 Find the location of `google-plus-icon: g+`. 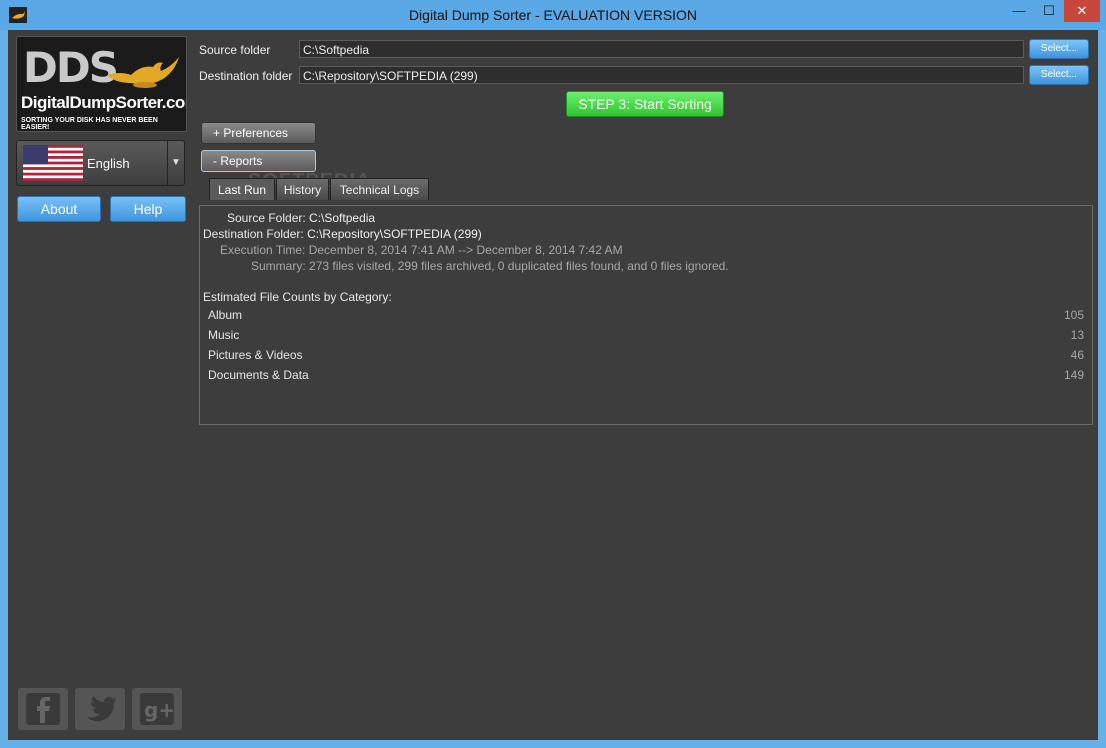

google-plus-icon: g+ is located at coordinates (157, 709).